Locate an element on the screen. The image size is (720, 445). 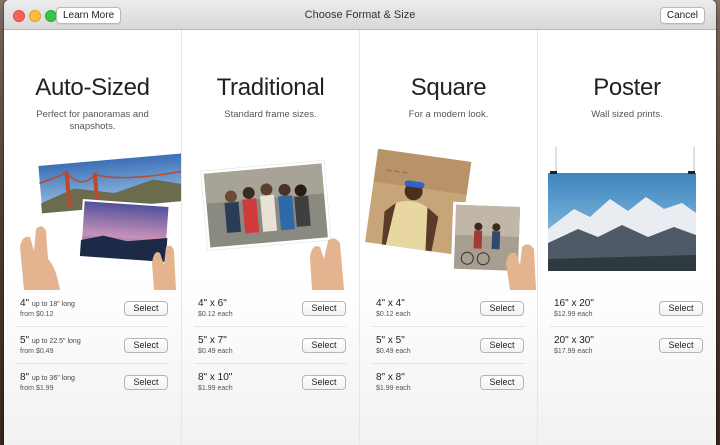
group-photo-print-image is located at coordinates (272, 225).